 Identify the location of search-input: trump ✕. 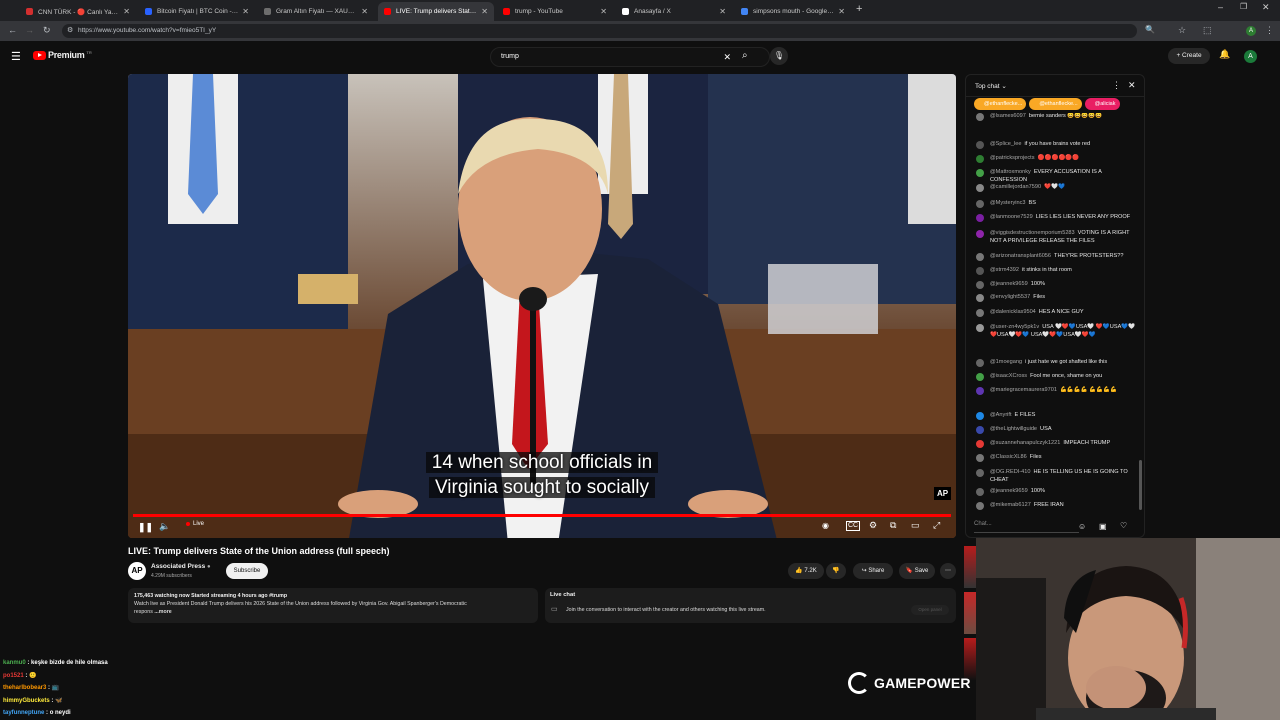
(630, 57).